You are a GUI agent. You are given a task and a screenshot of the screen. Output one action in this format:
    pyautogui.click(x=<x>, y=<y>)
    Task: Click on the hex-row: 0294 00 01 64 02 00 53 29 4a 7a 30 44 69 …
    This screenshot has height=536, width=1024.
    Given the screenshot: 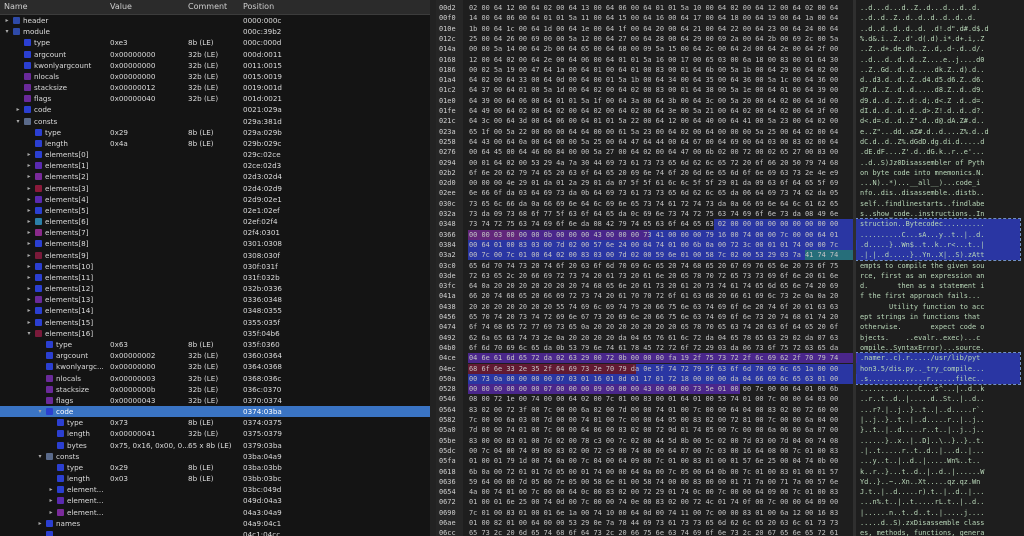 What is the action you would take?
    pyautogui.click(x=730, y=163)
    